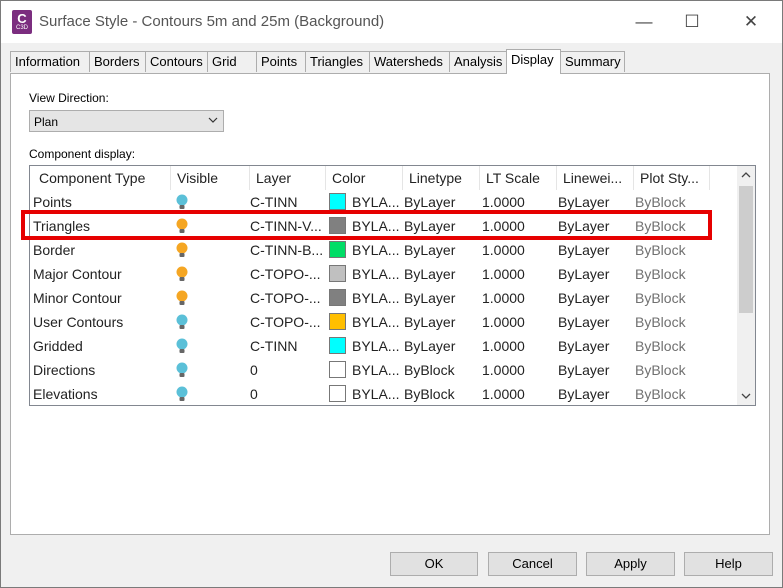  What do you see at coordinates (692, 22) in the screenshot?
I see `maximize-icon: ☐` at bounding box center [692, 22].